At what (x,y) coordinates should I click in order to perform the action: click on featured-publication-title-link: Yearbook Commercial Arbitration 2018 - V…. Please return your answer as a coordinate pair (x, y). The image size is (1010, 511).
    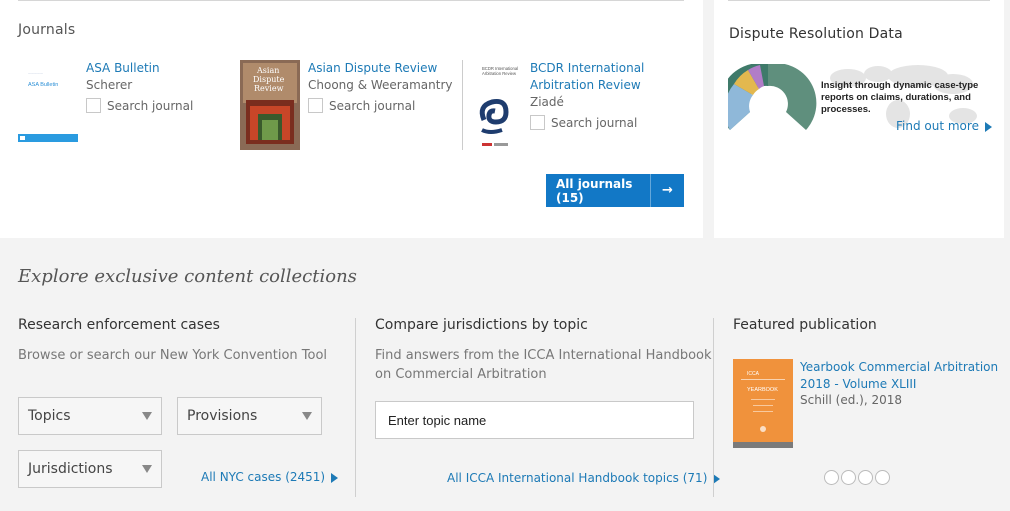
    Looking at the image, I should click on (899, 376).